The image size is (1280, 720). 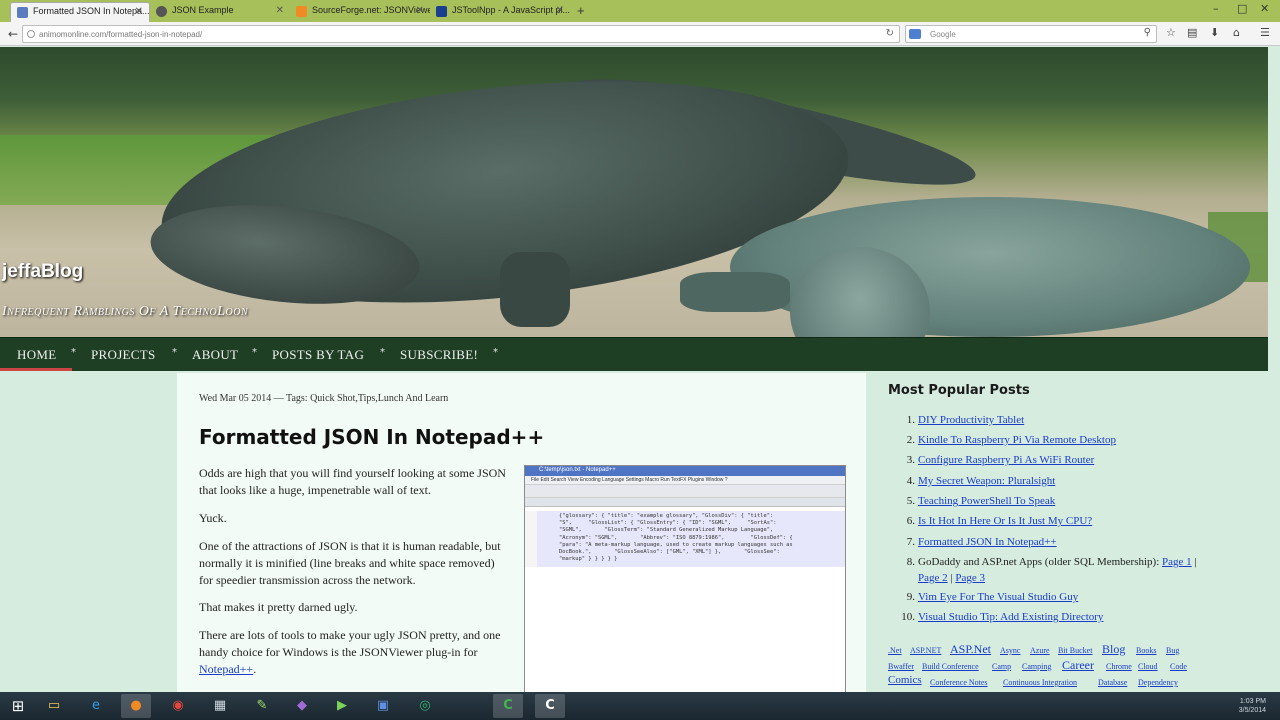 I want to click on nav-home: HOME, so click(x=36, y=355).